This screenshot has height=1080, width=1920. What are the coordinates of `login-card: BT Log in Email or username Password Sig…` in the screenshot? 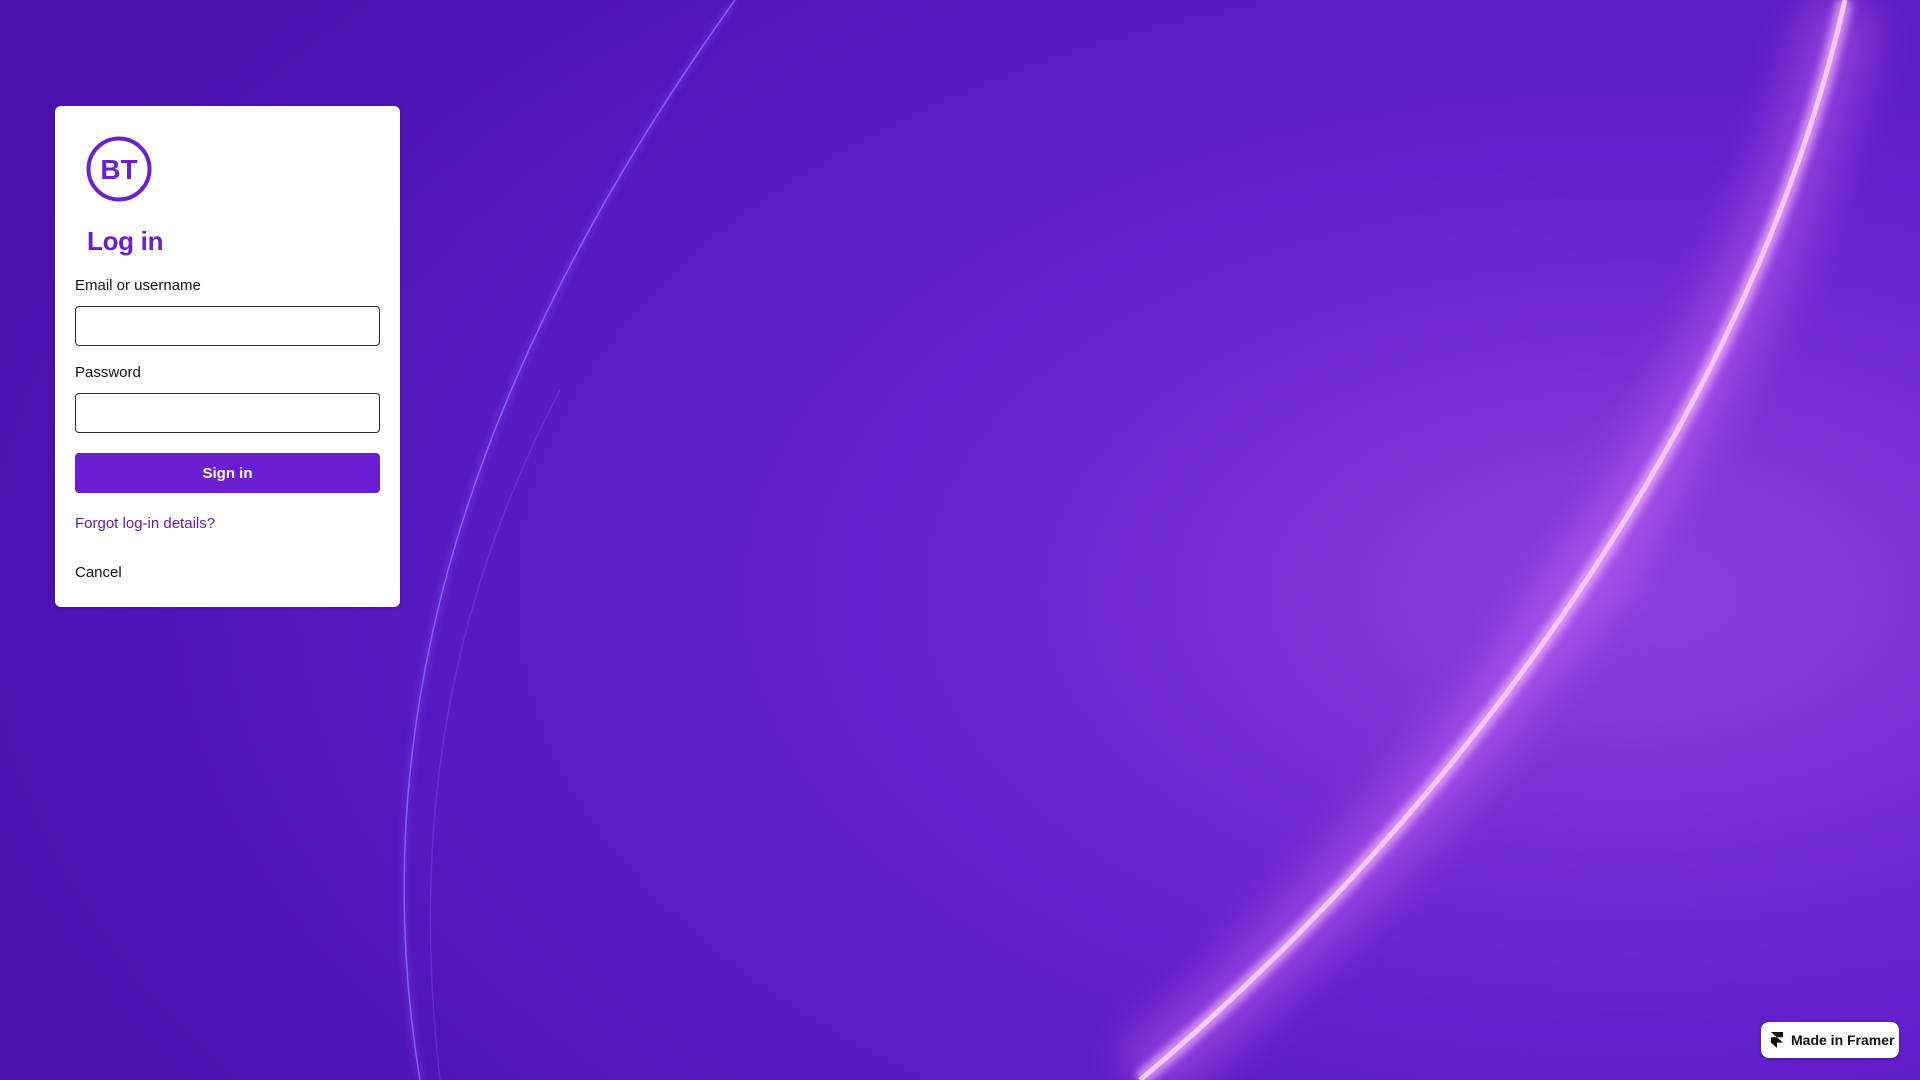 It's located at (227, 356).